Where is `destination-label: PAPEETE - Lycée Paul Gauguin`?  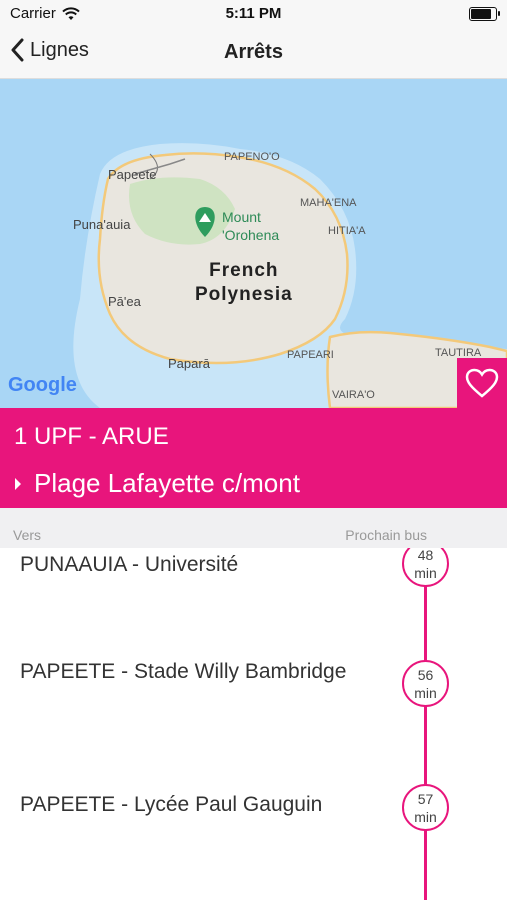
destination-label: PAPEETE - Lycée Paul Gauguin is located at coordinates (171, 804).